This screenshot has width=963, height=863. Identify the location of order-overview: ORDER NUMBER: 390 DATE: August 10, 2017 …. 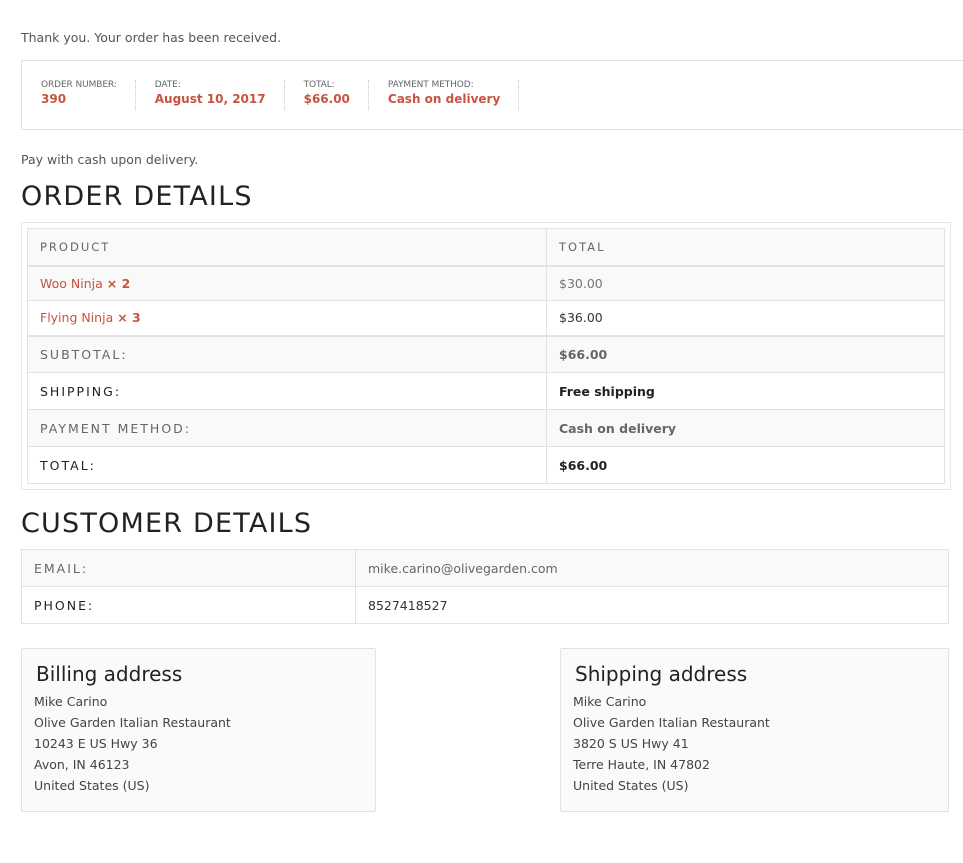
(492, 95).